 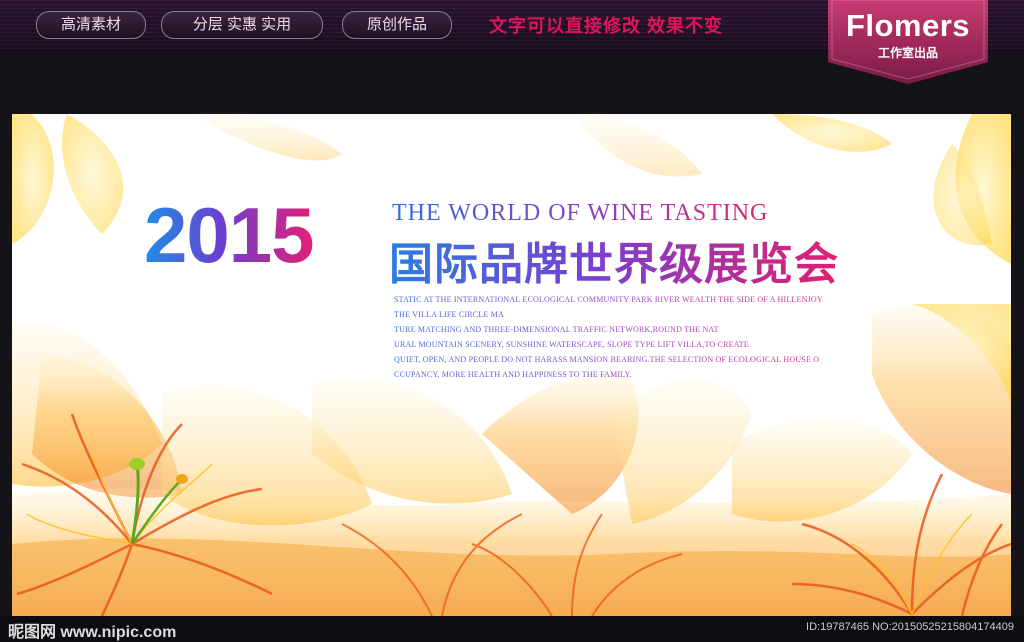 I want to click on logo-name: Flomers, so click(x=908, y=25).